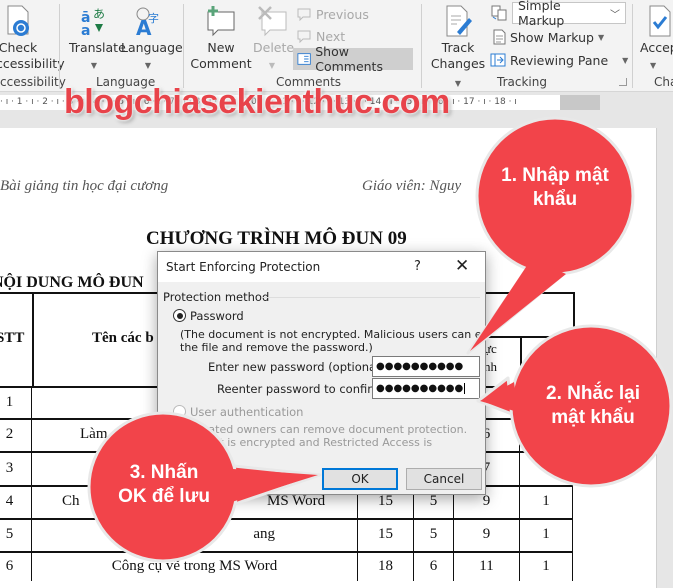 Image resolution: width=673 pixels, height=588 pixels. What do you see at coordinates (99, 14) in the screenshot?
I see `svg-text: あ` at bounding box center [99, 14].